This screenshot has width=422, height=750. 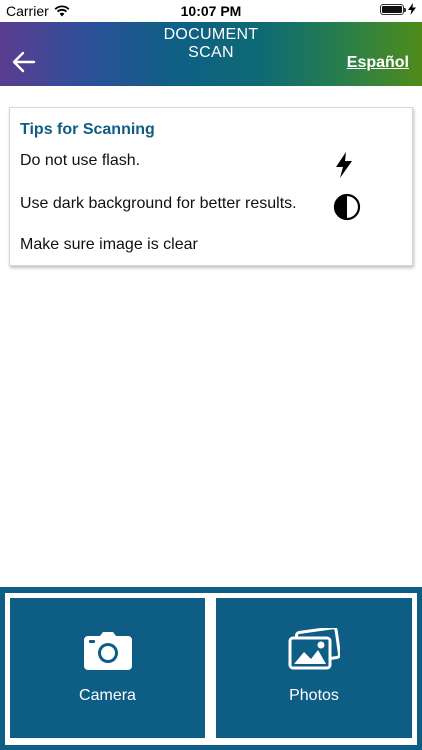 What do you see at coordinates (109, 244) in the screenshot?
I see `tip-text: Make sure image is clear` at bounding box center [109, 244].